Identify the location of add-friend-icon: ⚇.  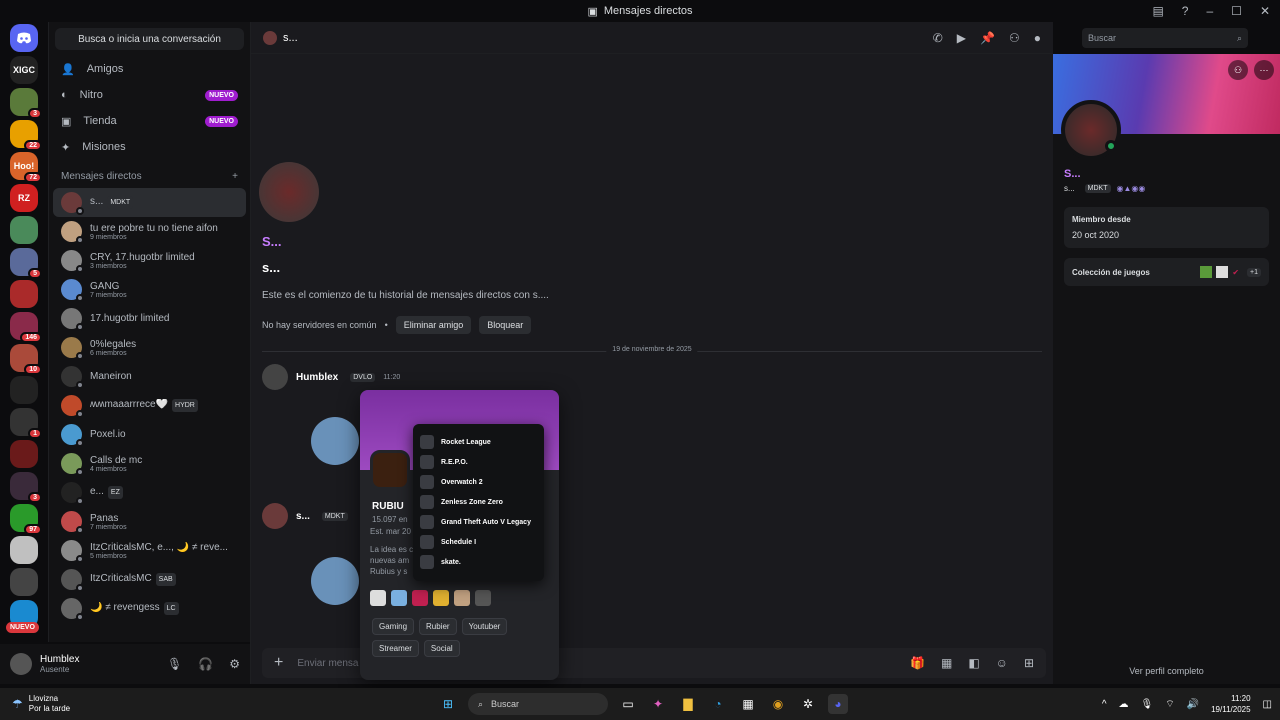
(1238, 70).